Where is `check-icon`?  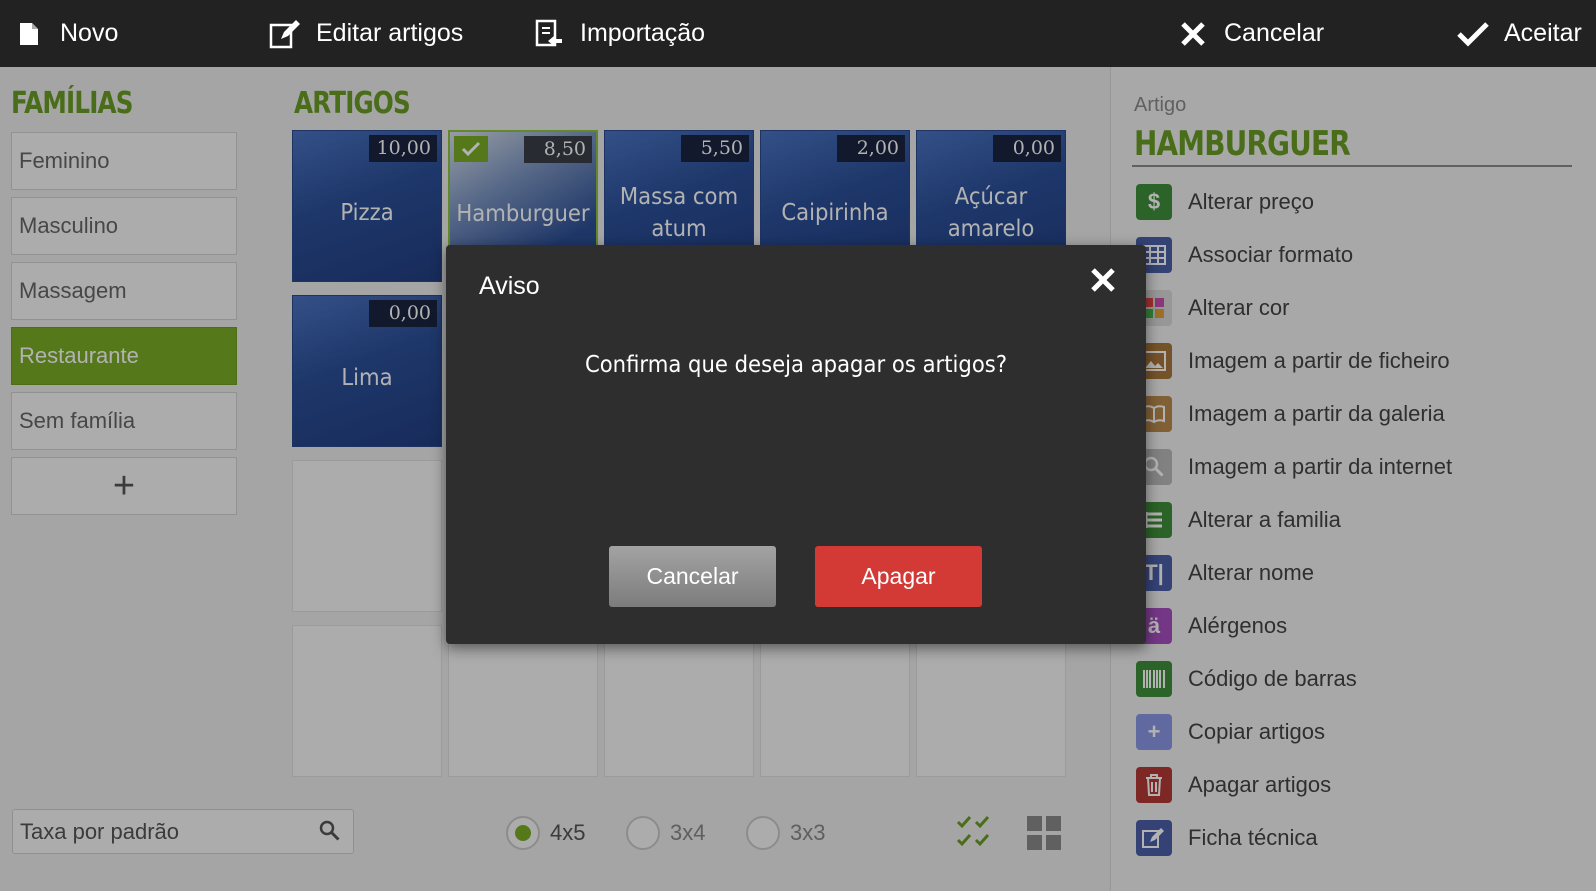
check-icon is located at coordinates (1473, 34).